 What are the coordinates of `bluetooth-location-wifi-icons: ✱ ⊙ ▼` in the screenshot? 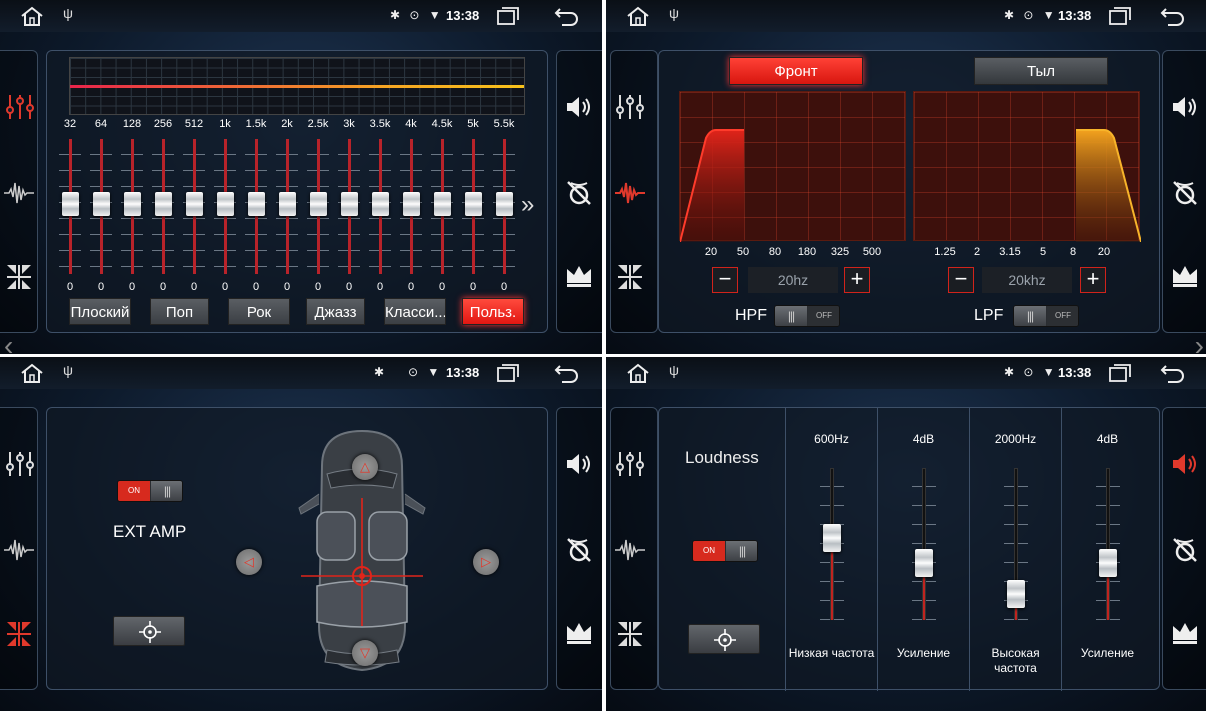 It's located at (1031, 372).